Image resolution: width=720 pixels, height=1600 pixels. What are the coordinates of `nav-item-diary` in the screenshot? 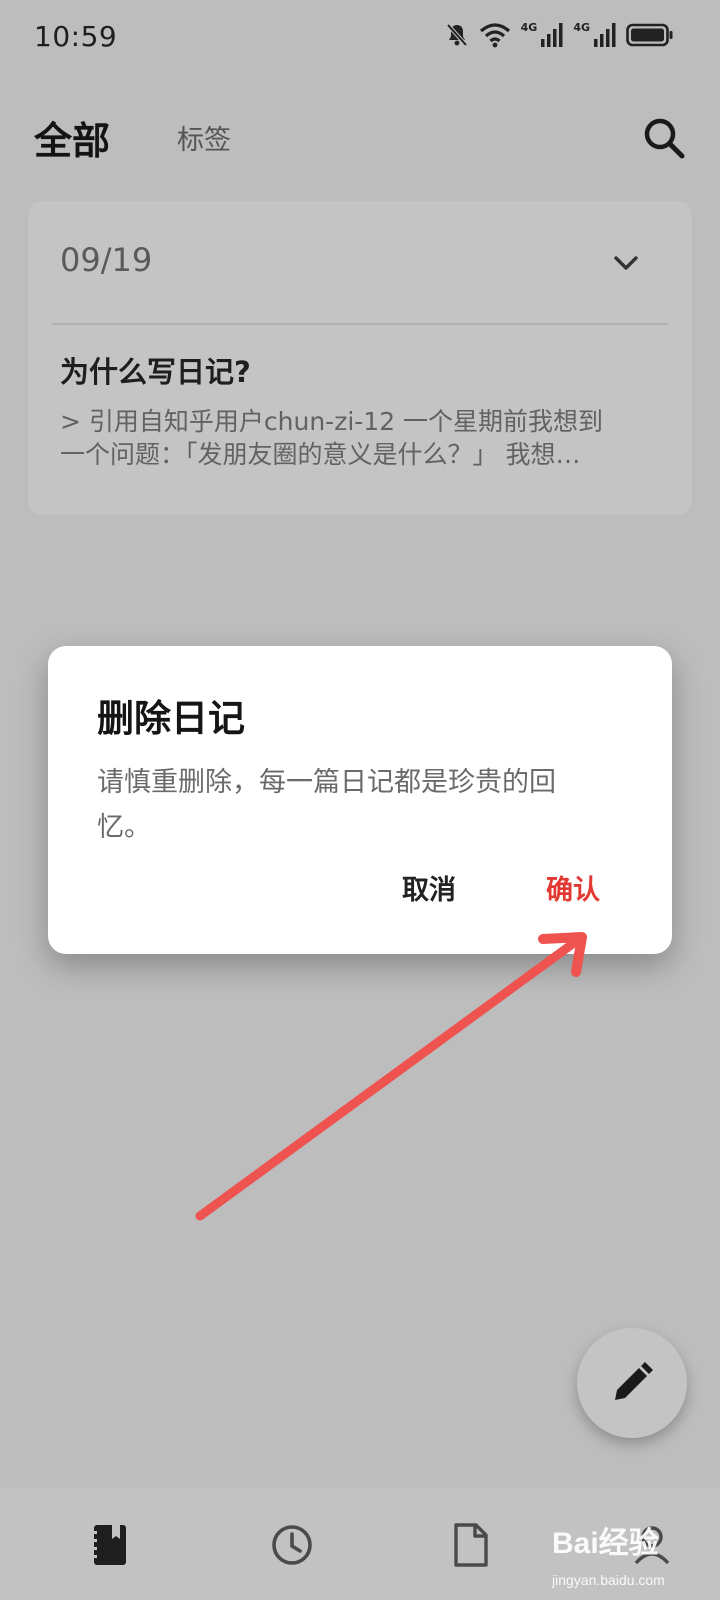 It's located at (110, 1544).